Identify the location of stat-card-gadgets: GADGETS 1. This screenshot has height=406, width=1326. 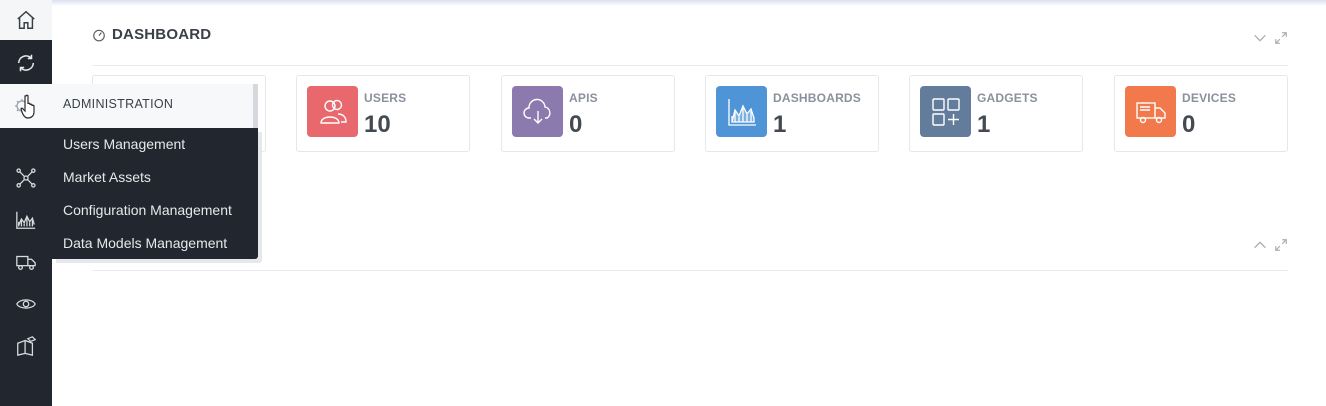
(996, 113).